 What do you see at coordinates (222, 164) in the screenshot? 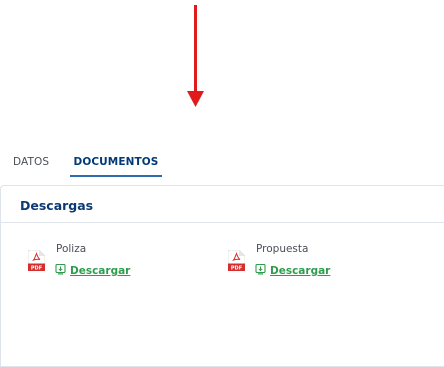
I see `tab-bar: DATOS DOCUMENTOS` at bounding box center [222, 164].